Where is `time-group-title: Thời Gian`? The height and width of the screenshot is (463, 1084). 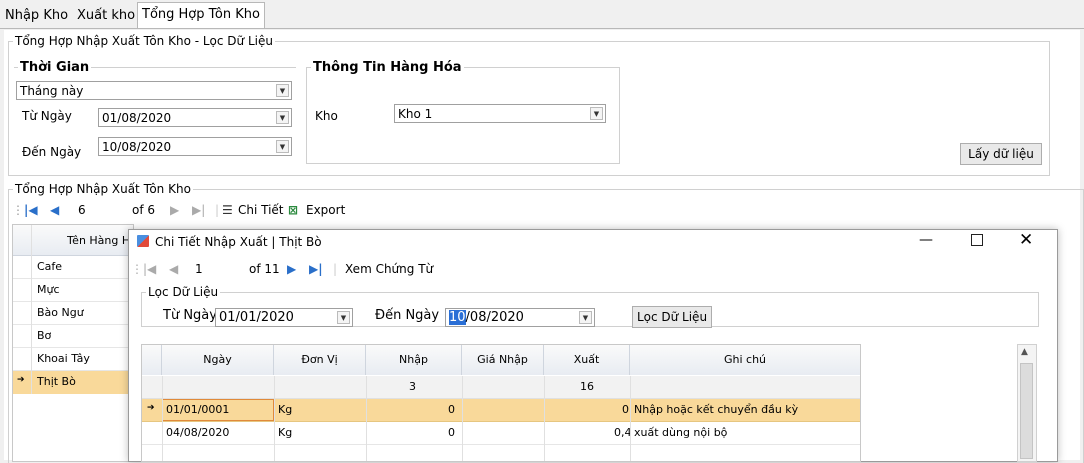 time-group-title: Thời Gian is located at coordinates (55, 67).